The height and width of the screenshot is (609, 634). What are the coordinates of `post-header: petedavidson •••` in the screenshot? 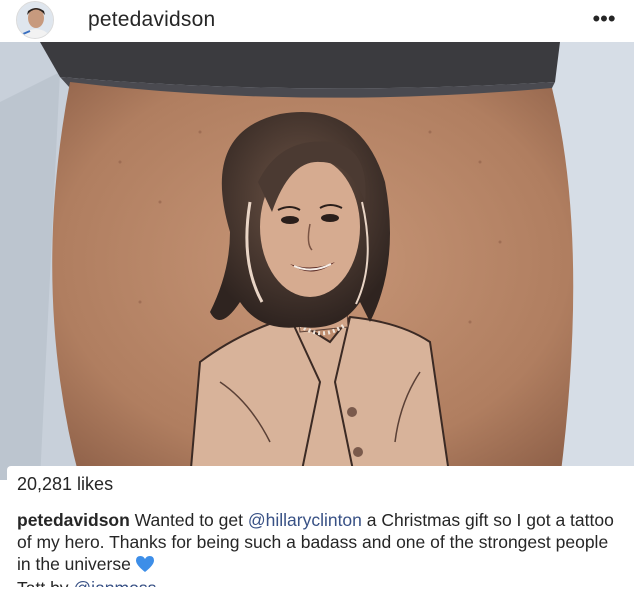 It's located at (317, 21).